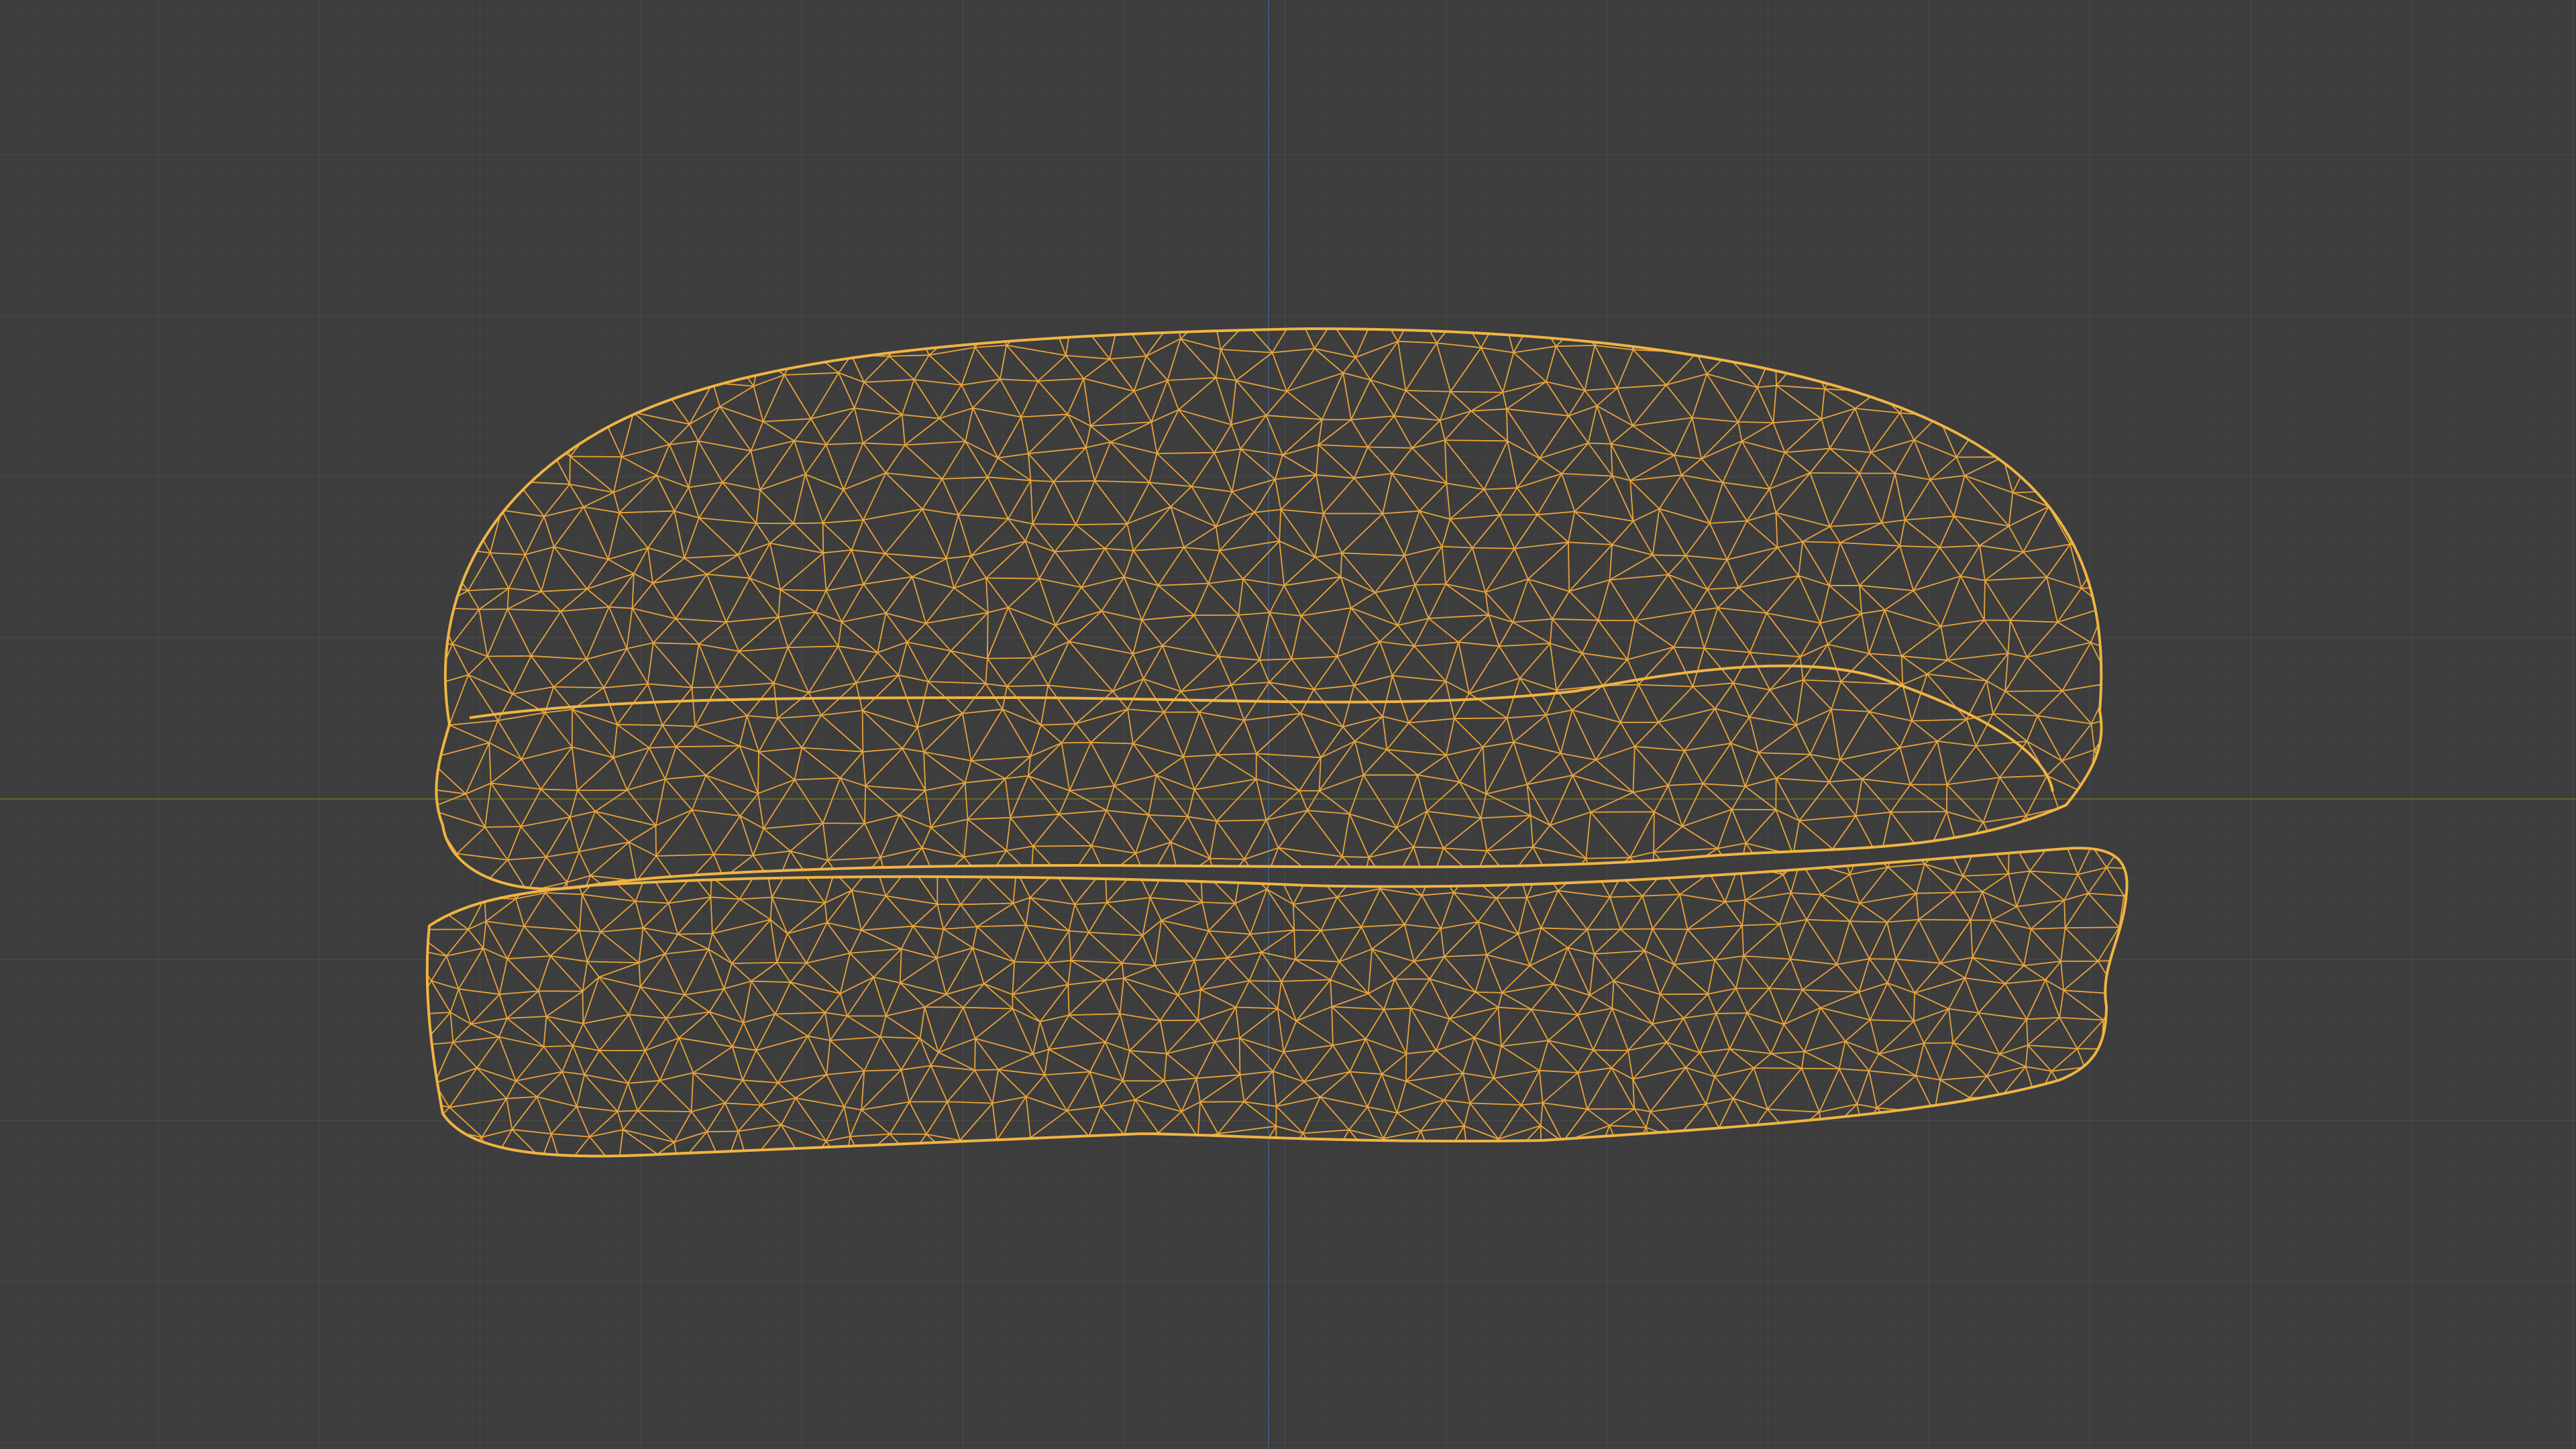  What do you see at coordinates (1261, 728) in the screenshot?
I see `filling-seam-outline` at bounding box center [1261, 728].